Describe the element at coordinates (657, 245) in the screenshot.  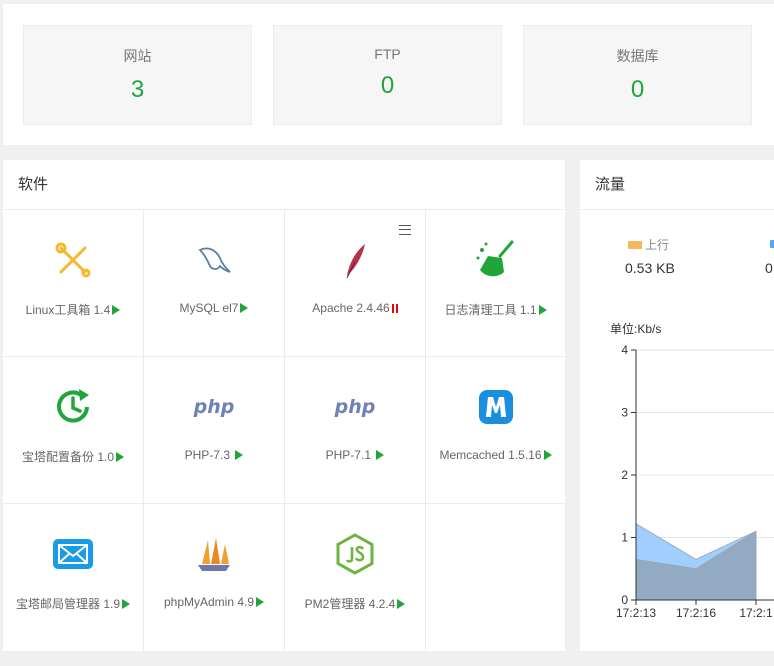
I see `legend-upload-label: 上行` at that location.